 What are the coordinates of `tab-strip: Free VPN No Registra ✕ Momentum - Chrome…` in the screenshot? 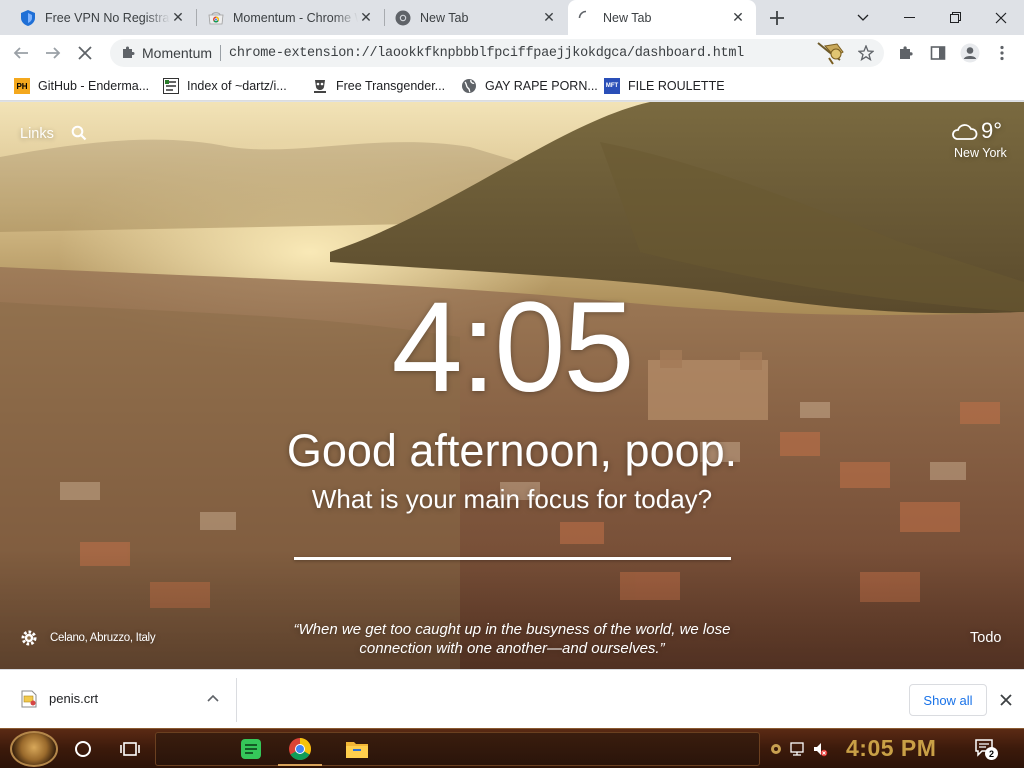 It's located at (512, 17).